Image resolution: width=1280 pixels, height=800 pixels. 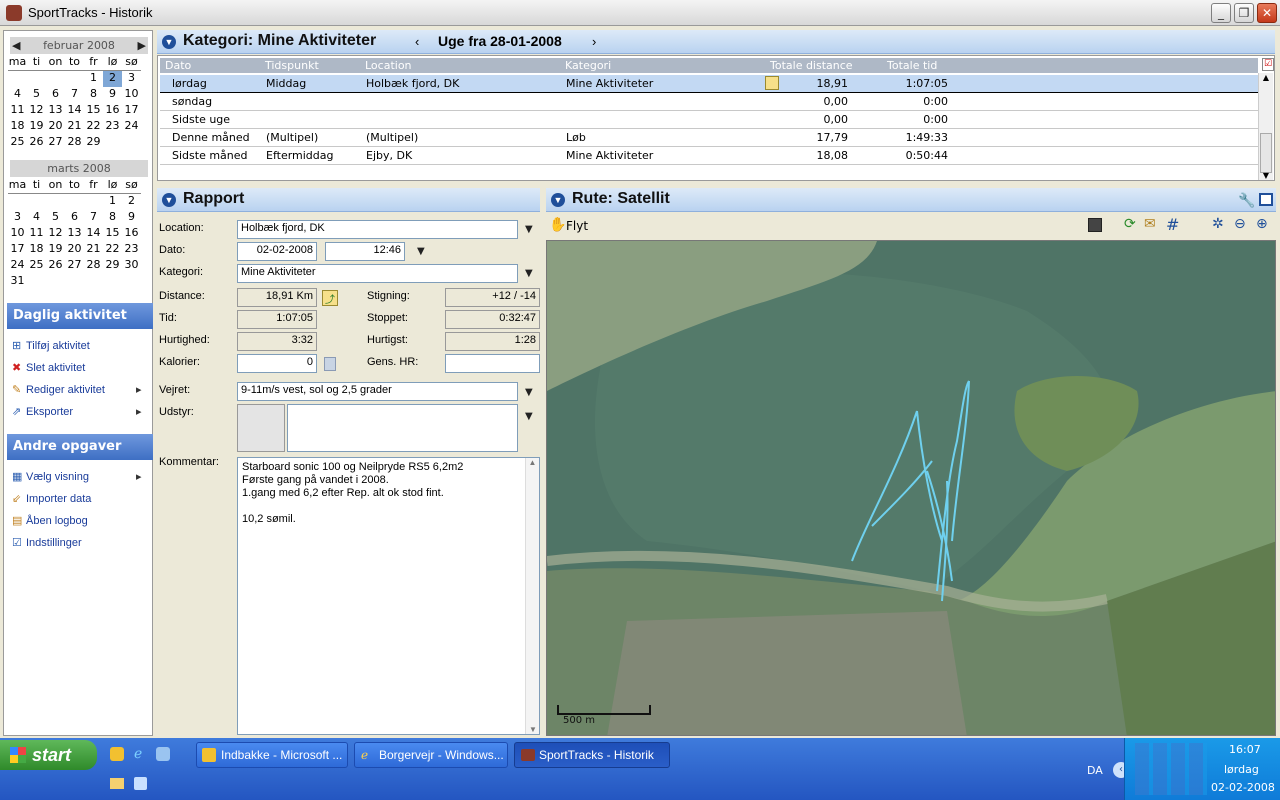 I want to click on calendar-day: 13, so click(x=74, y=234).